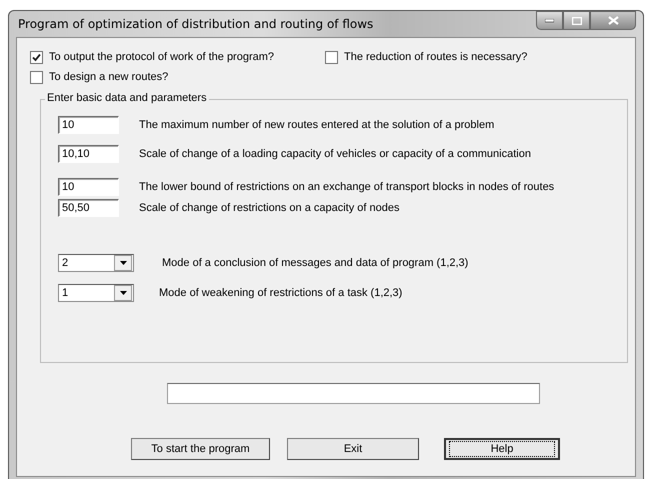  What do you see at coordinates (96, 293) in the screenshot?
I see `dropdown: 1` at bounding box center [96, 293].